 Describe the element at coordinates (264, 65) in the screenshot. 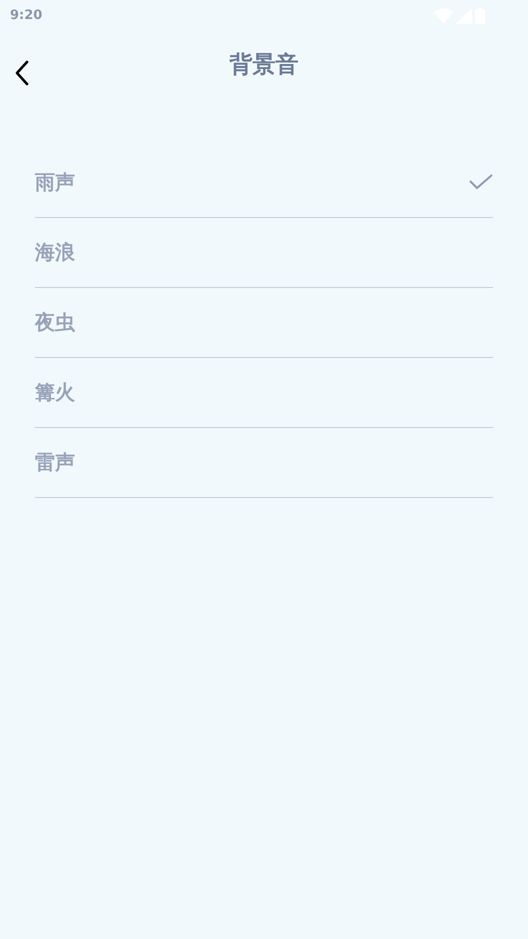

I see `page-title: 背景音` at that location.